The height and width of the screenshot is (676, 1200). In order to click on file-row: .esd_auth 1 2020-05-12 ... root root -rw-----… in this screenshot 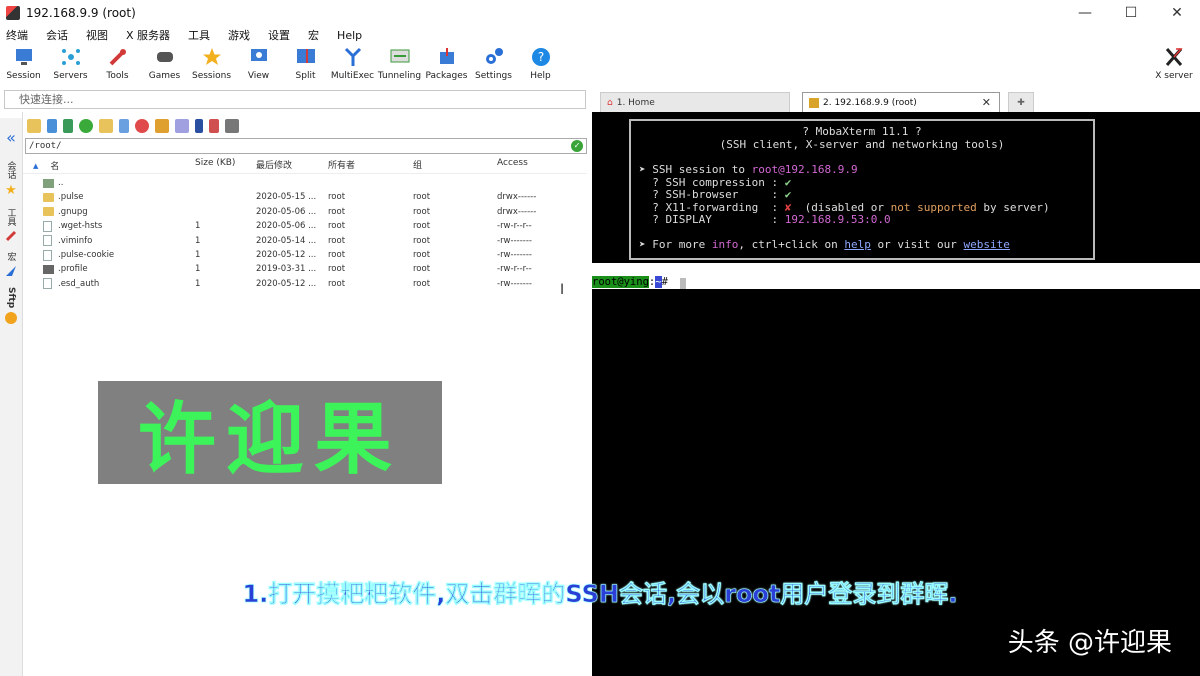, I will do `click(305, 284)`.